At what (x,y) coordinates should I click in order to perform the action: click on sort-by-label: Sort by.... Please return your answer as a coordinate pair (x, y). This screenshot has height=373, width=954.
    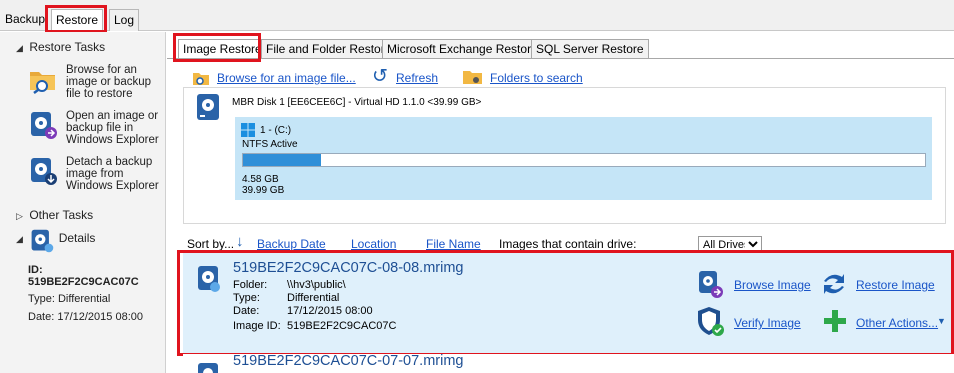
    Looking at the image, I should click on (211, 244).